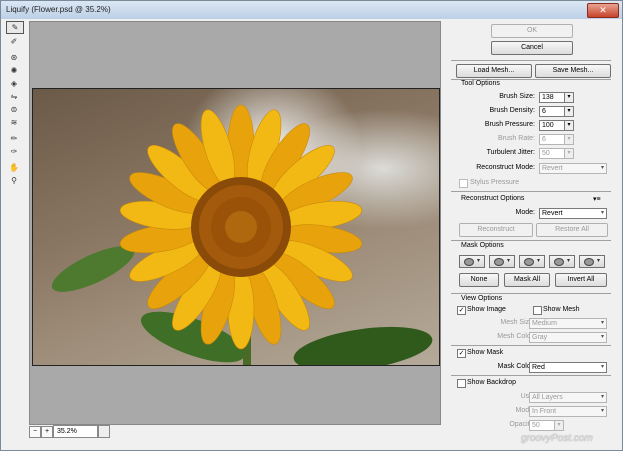 This screenshot has height=451, width=623. What do you see at coordinates (486, 309) in the screenshot?
I see `show-image-label: Show Image` at bounding box center [486, 309].